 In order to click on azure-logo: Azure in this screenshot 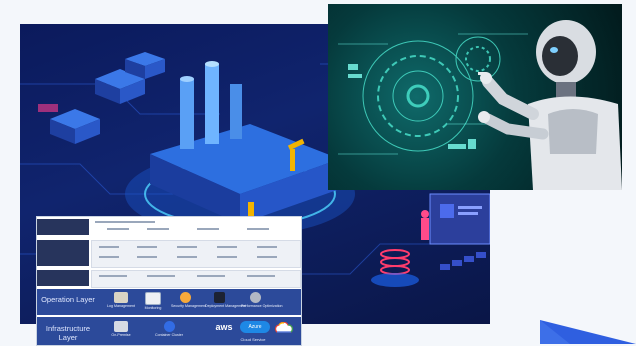, I will do `click(255, 327)`.